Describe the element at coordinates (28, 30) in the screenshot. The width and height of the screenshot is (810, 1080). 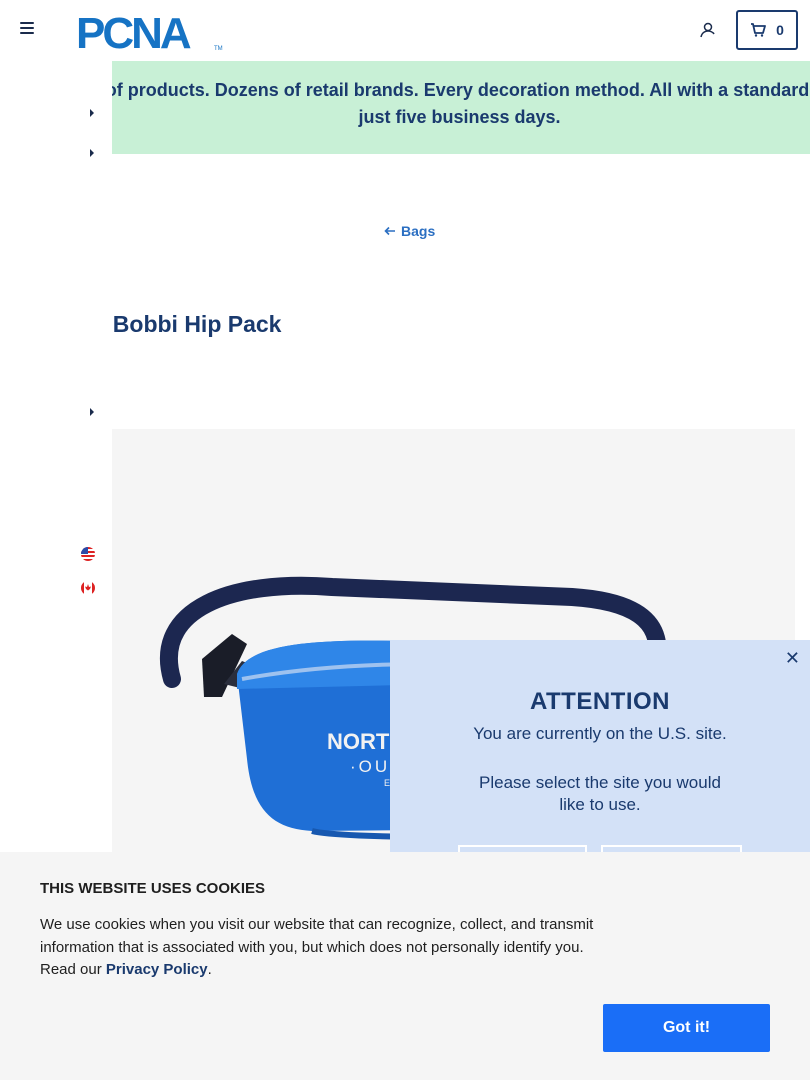
I see `hamburger-menu-icon` at that location.